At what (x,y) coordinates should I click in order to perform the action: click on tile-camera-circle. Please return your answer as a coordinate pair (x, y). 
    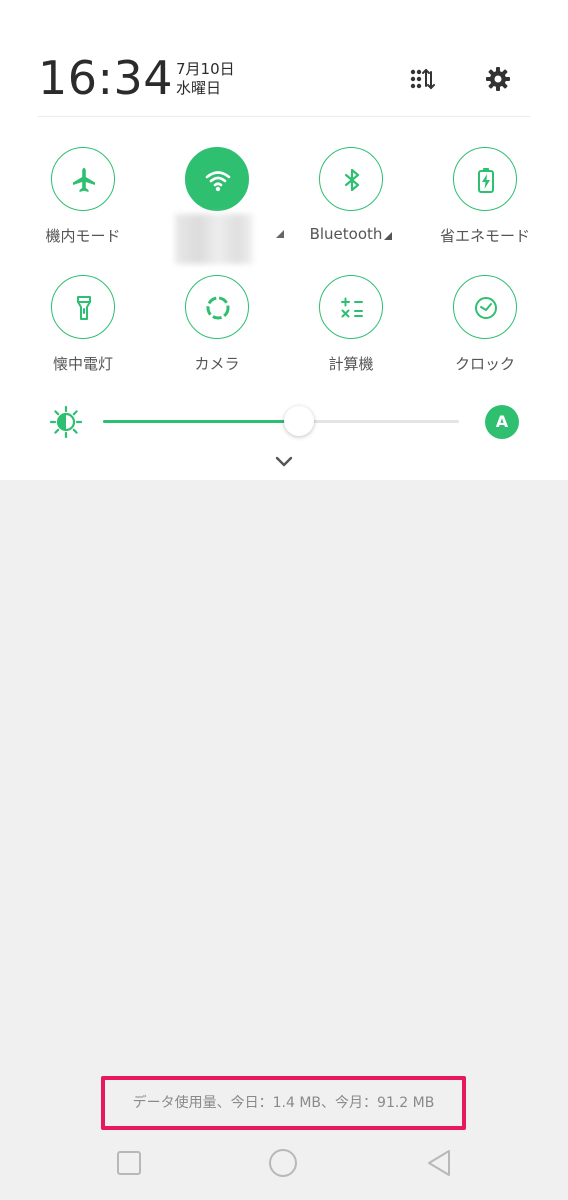
    Looking at the image, I should click on (217, 307).